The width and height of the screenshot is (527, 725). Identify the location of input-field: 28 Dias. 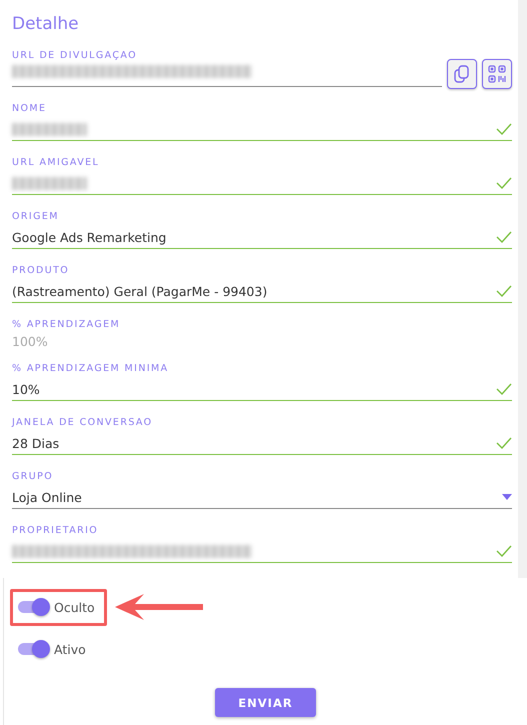
(262, 443).